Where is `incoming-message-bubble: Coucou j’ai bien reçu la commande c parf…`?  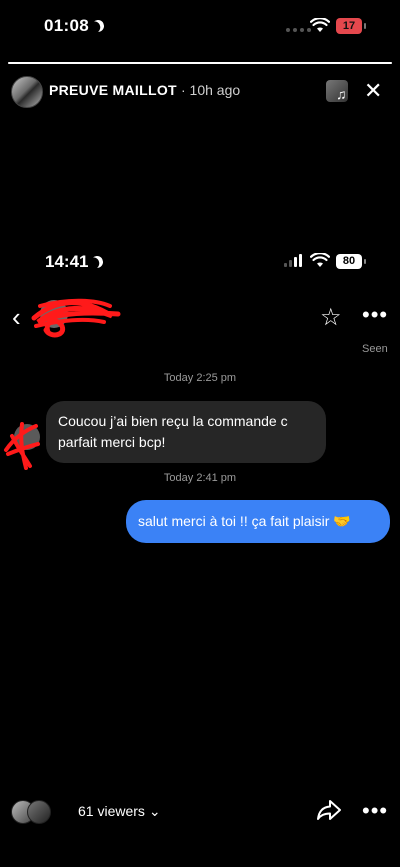
incoming-message-bubble: Coucou j’ai bien reçu la commande c parf… is located at coordinates (186, 432).